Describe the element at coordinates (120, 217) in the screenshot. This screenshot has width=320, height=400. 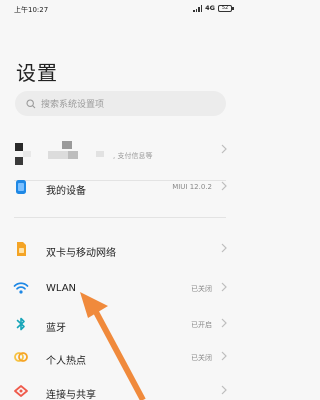
I see `divider` at that location.